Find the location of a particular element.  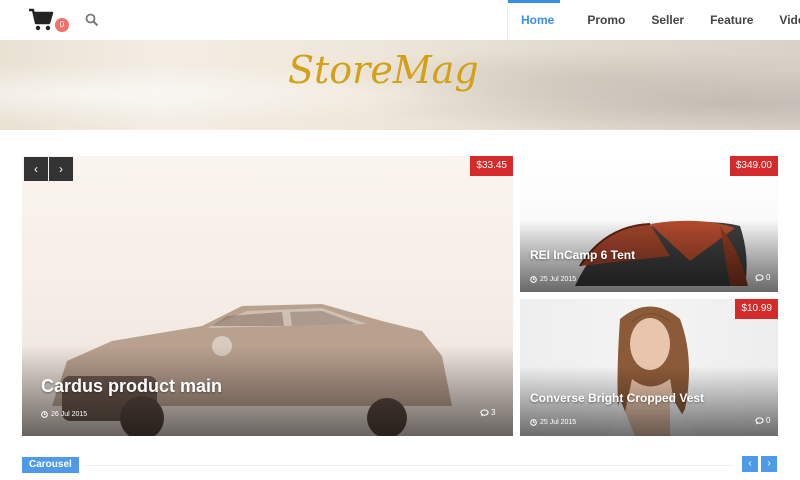

search-icon is located at coordinates (92, 20).